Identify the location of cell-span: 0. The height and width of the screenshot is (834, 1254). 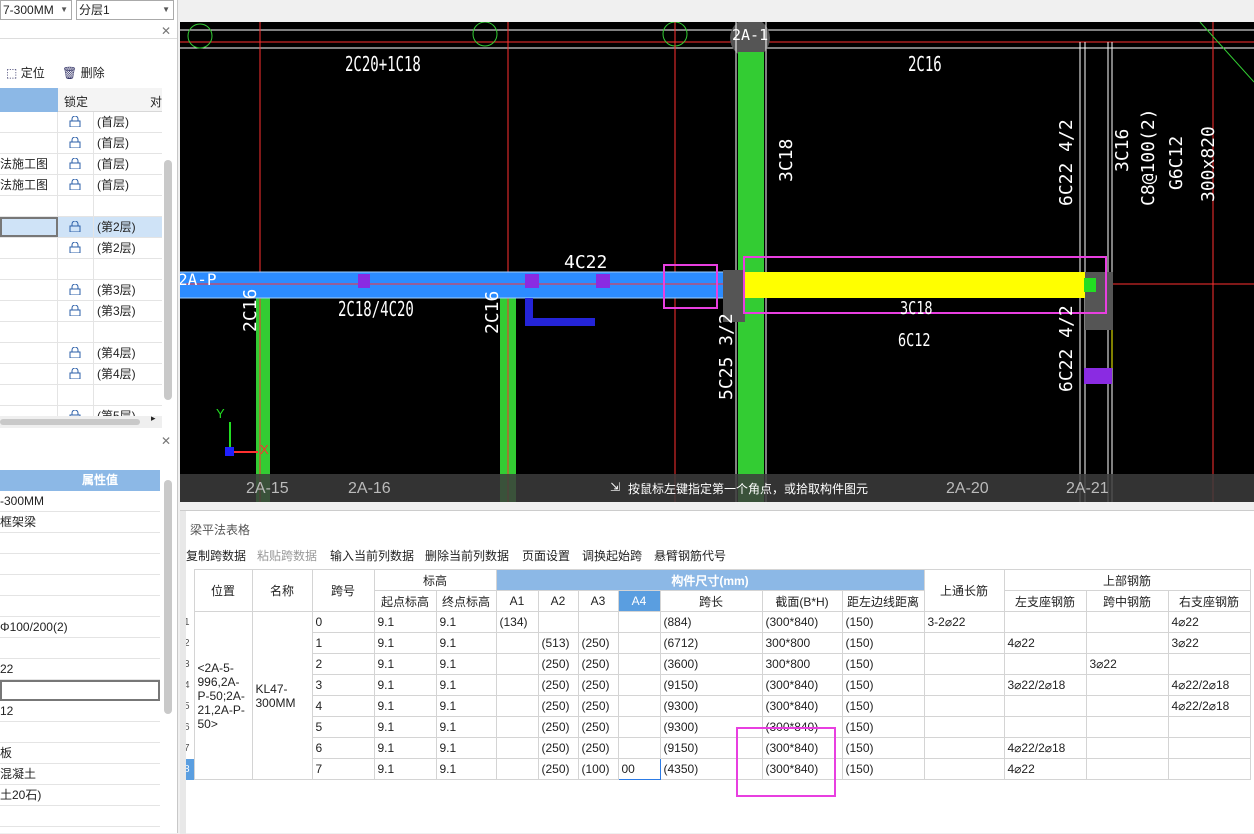
(343, 622).